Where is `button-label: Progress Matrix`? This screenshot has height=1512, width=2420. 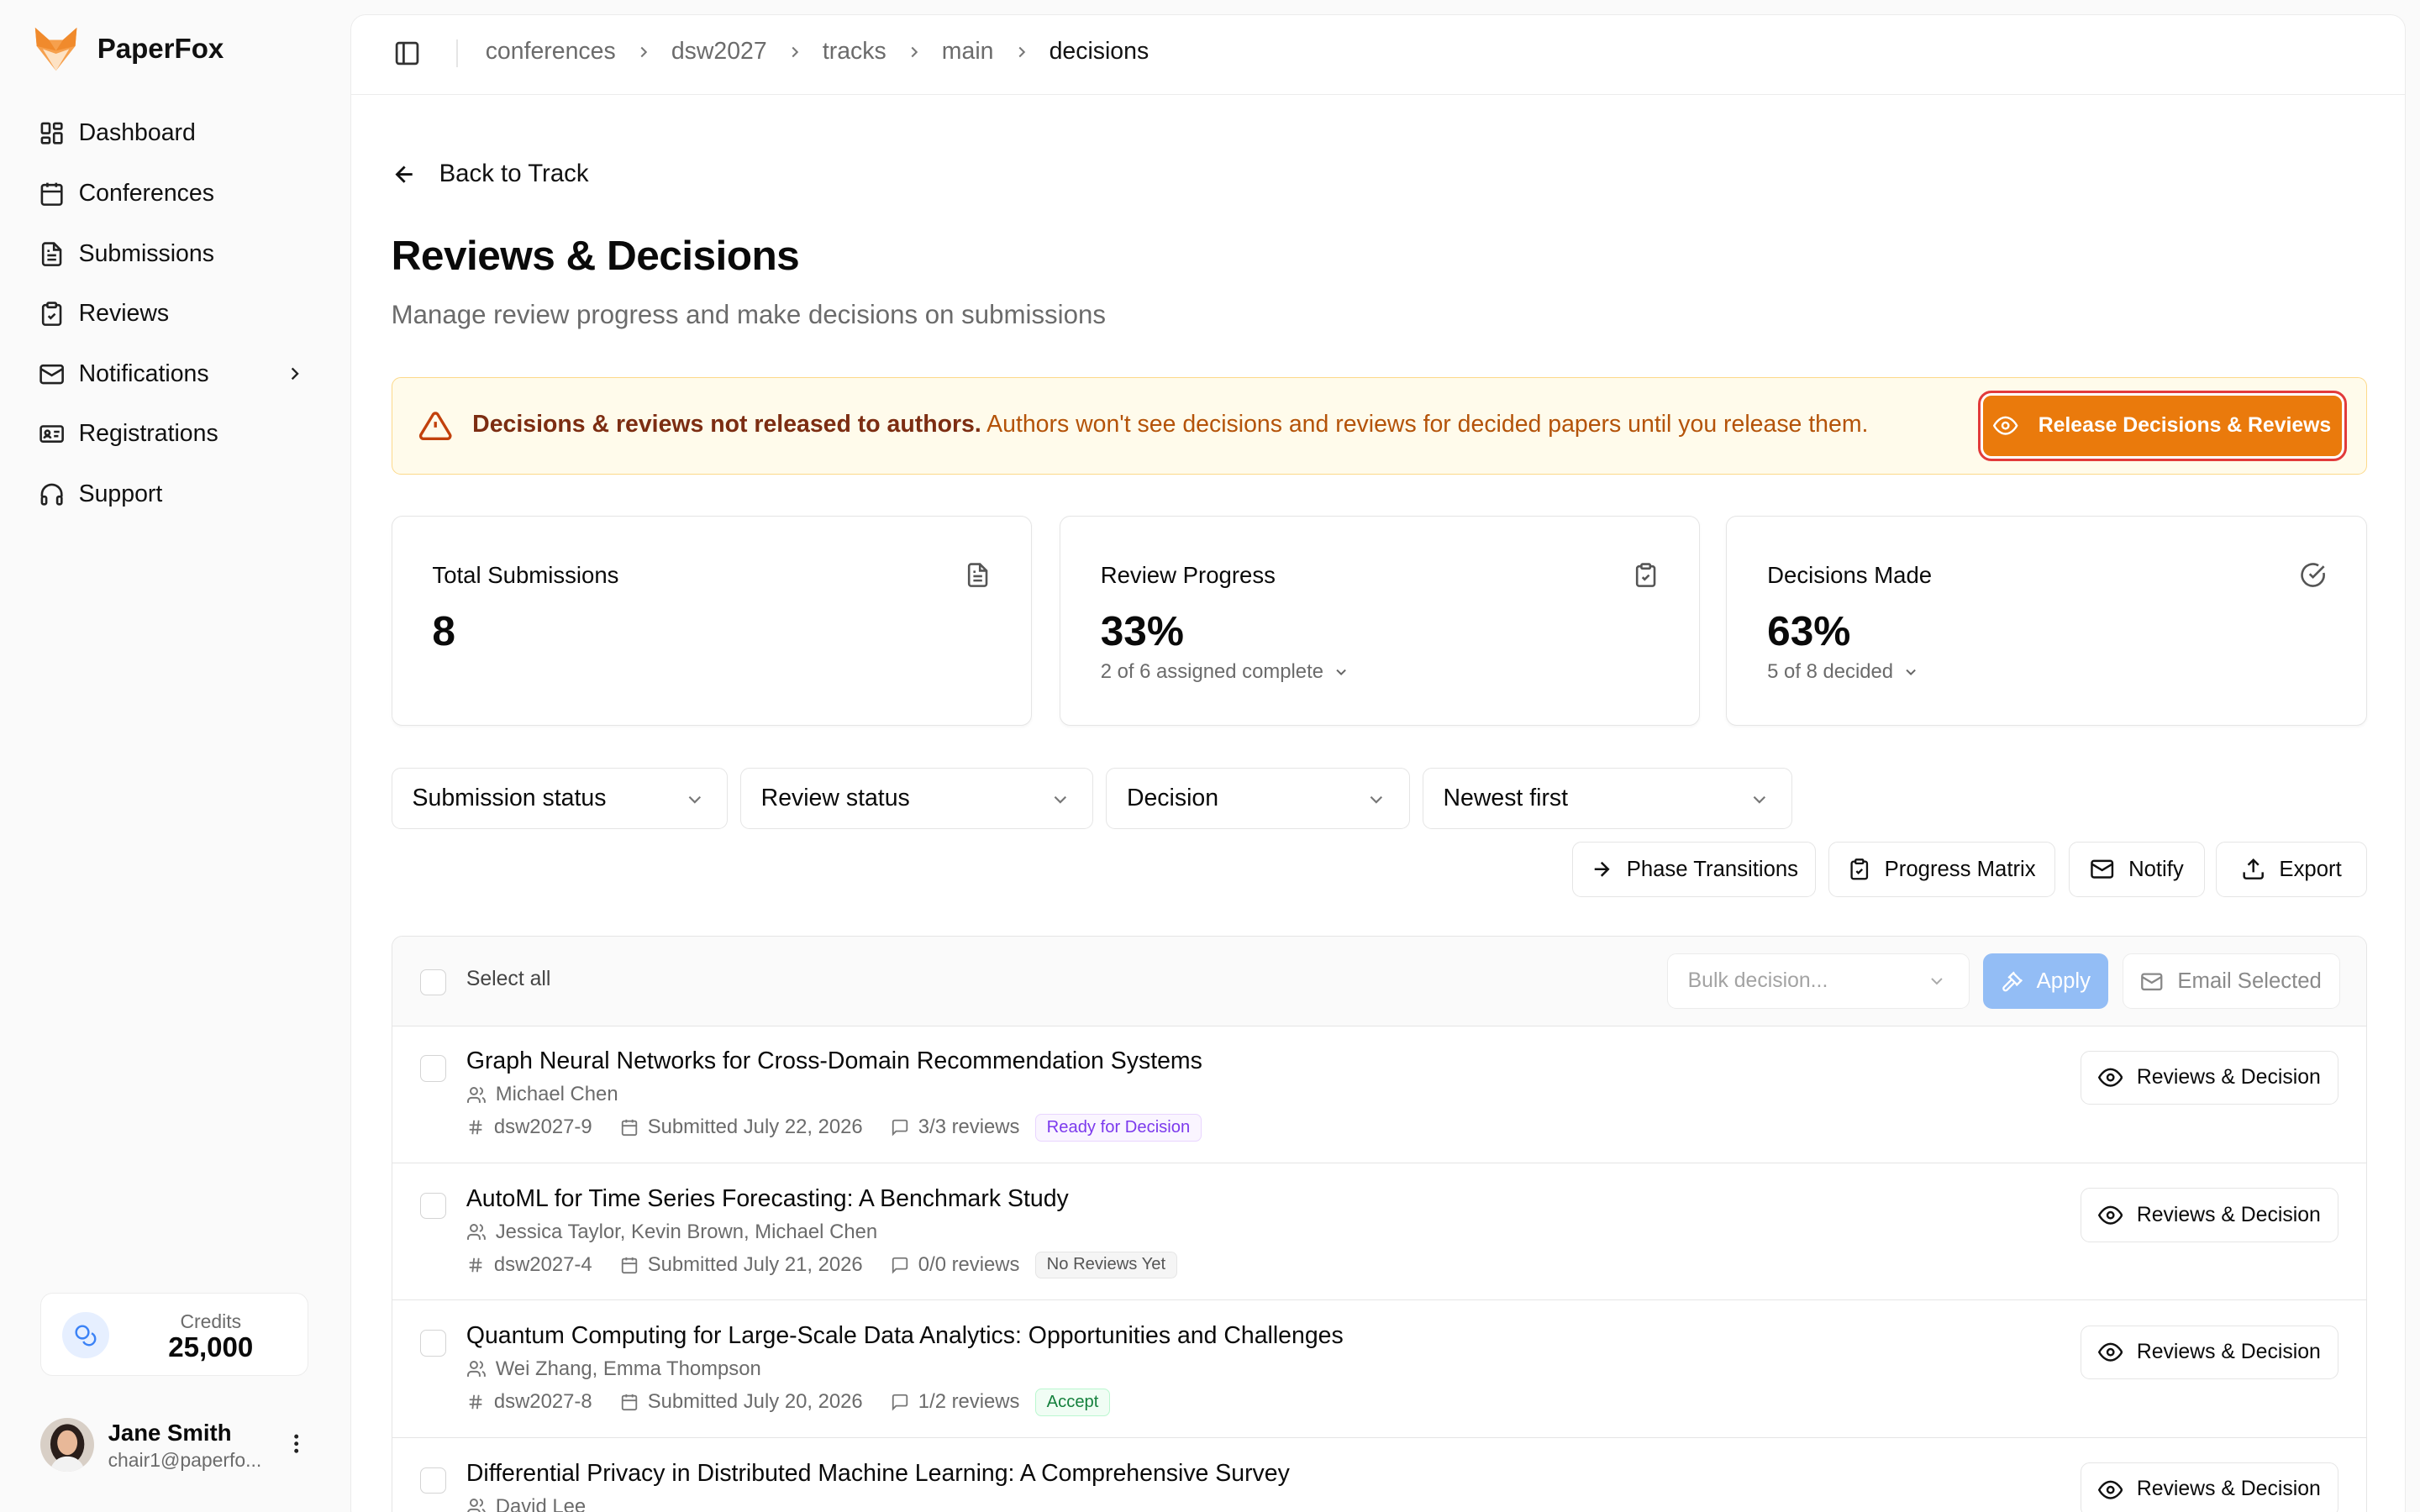 button-label: Progress Matrix is located at coordinates (1960, 869).